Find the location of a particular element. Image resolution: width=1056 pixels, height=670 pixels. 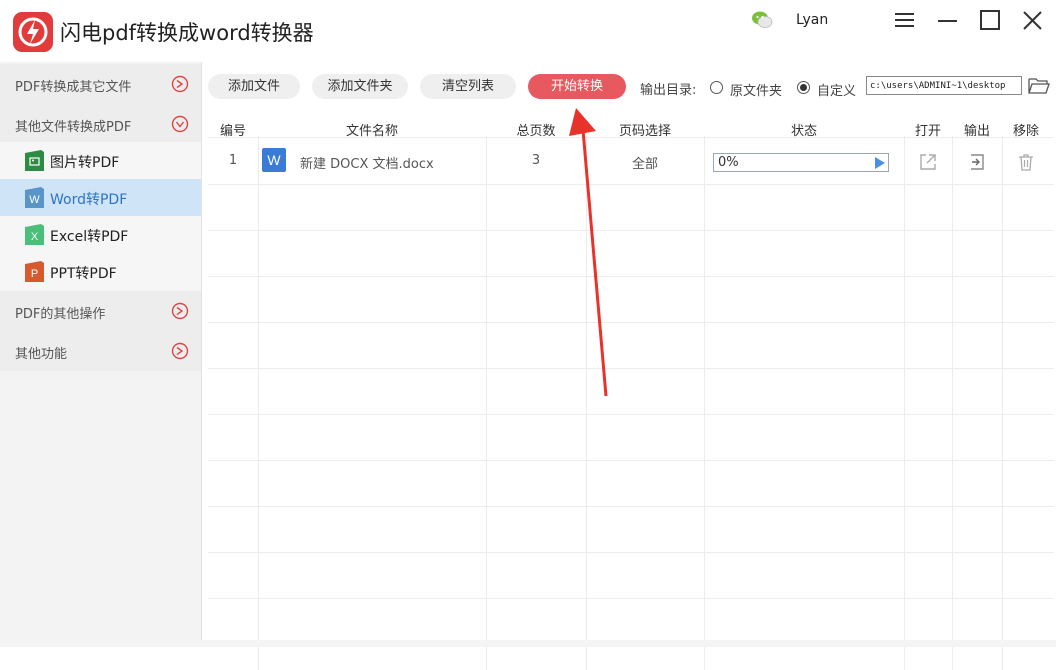

svg-text: W is located at coordinates (34, 200).